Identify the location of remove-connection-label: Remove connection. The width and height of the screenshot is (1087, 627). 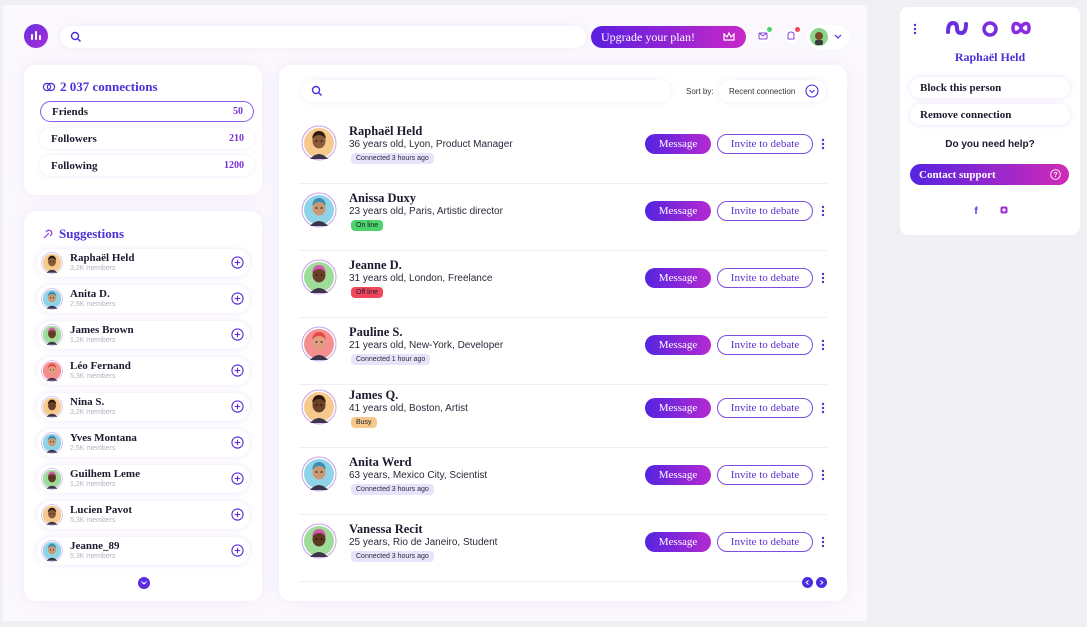
(966, 114).